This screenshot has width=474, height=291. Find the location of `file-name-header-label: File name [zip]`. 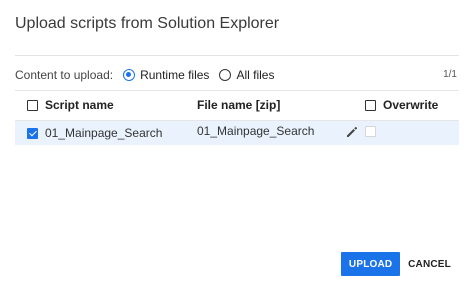

file-name-header-label: File name [zip] is located at coordinates (239, 105).